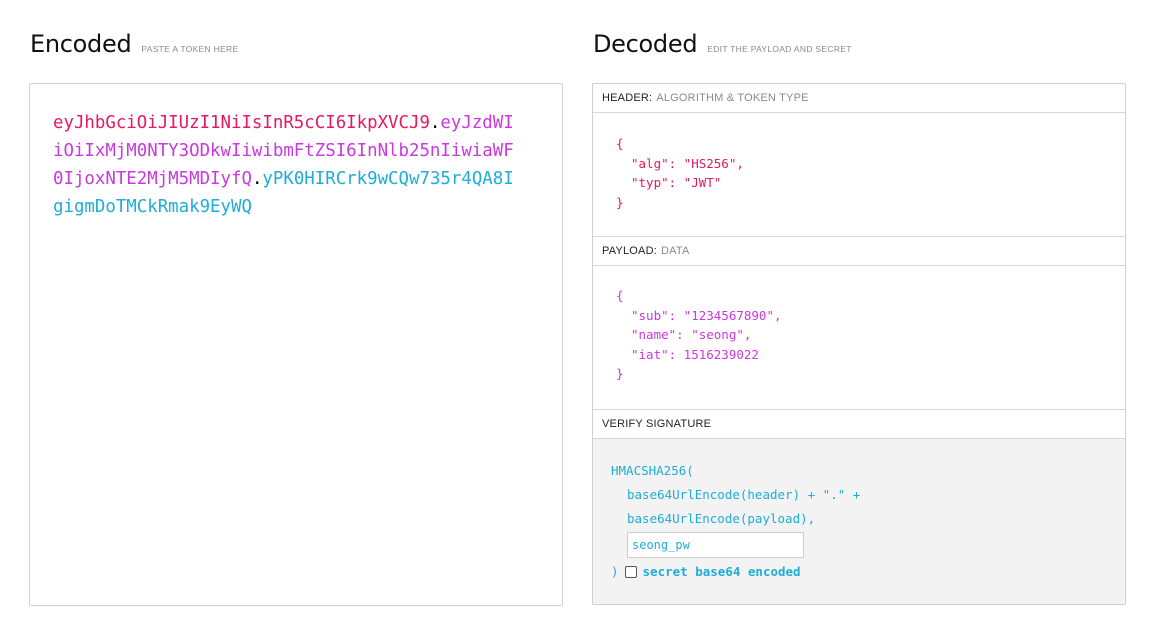  Describe the element at coordinates (732, 98) in the screenshot. I see `header-sublabel: ALGORITHM & TOKEN TYPE` at that location.